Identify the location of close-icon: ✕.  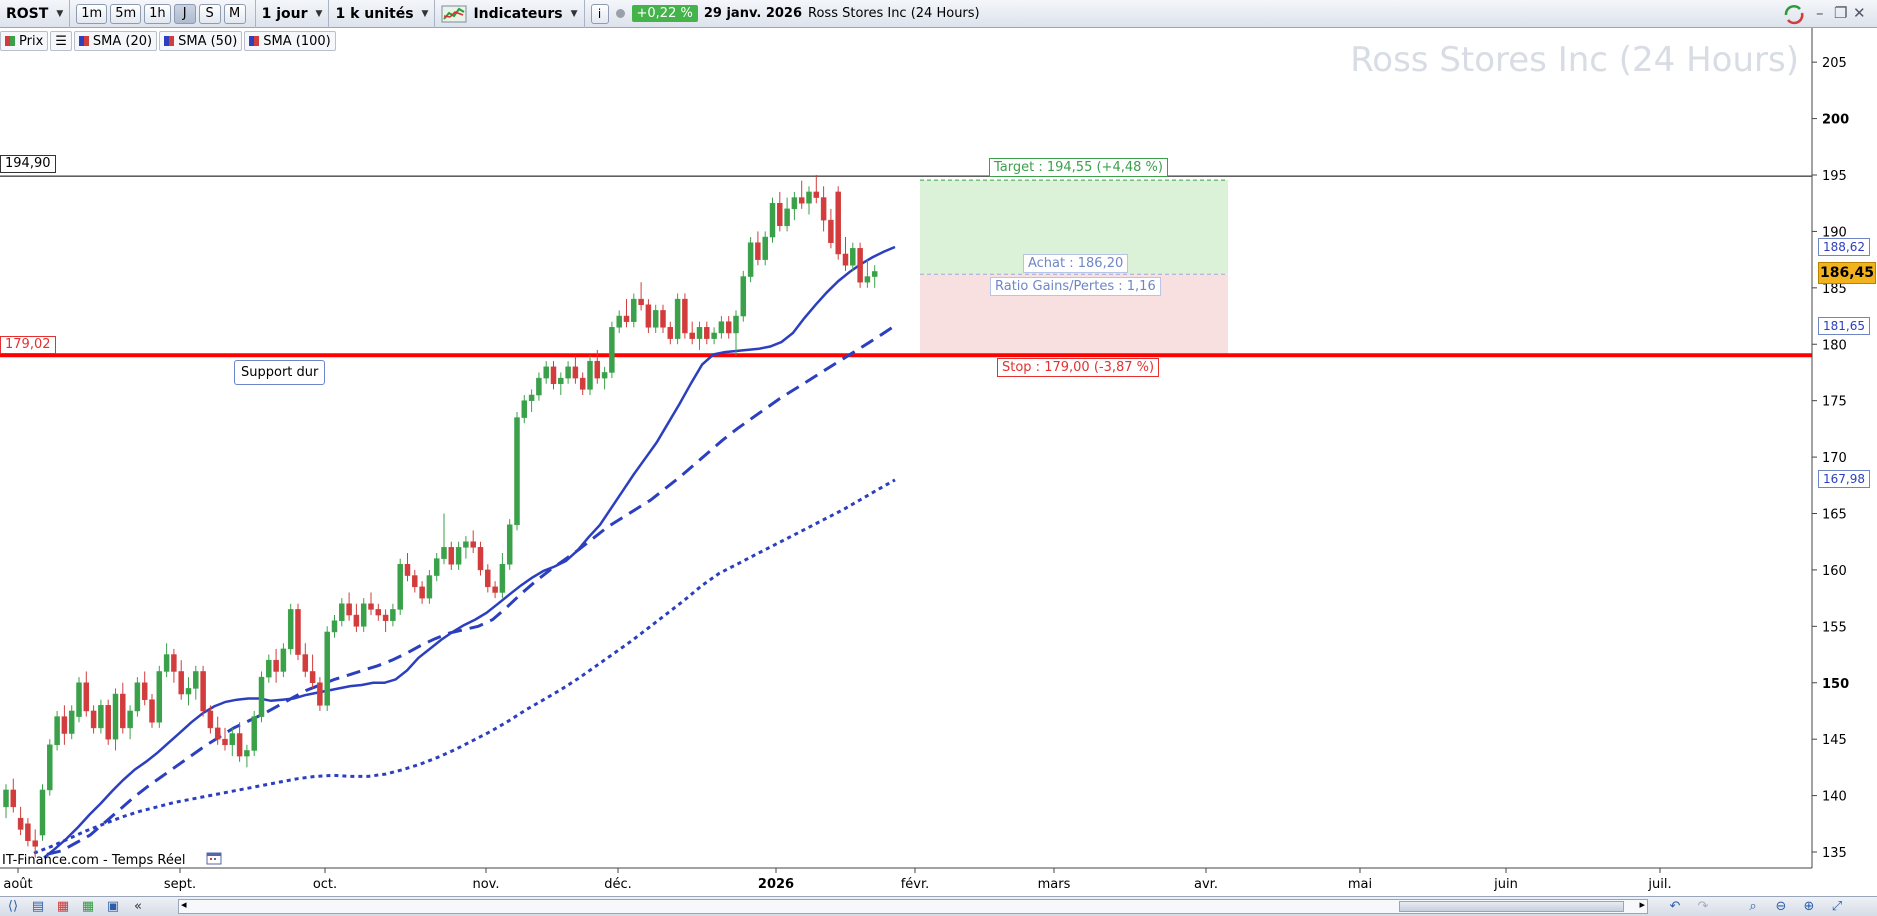
(1859, 13).